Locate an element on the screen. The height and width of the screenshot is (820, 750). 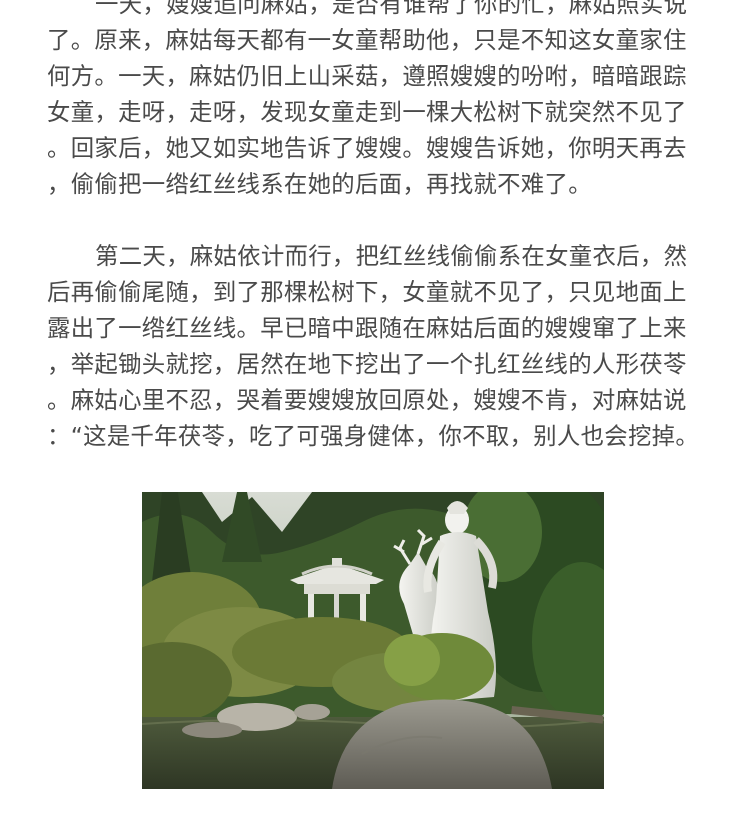
paragraph-line: 了。原来，麻姑每天都有一女童帮助他，只是不知这女童家住 is located at coordinates (367, 40).